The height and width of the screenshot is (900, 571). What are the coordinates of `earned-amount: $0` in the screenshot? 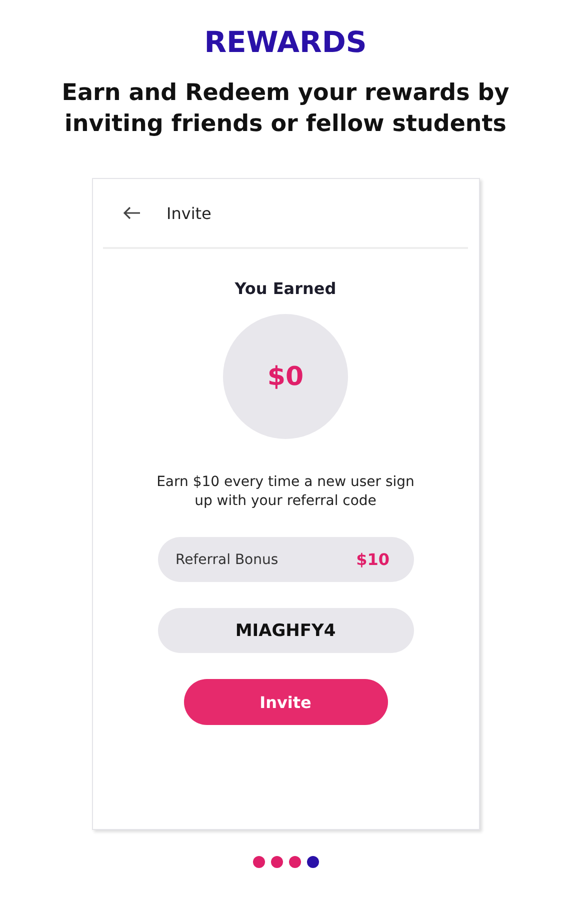 It's located at (285, 376).